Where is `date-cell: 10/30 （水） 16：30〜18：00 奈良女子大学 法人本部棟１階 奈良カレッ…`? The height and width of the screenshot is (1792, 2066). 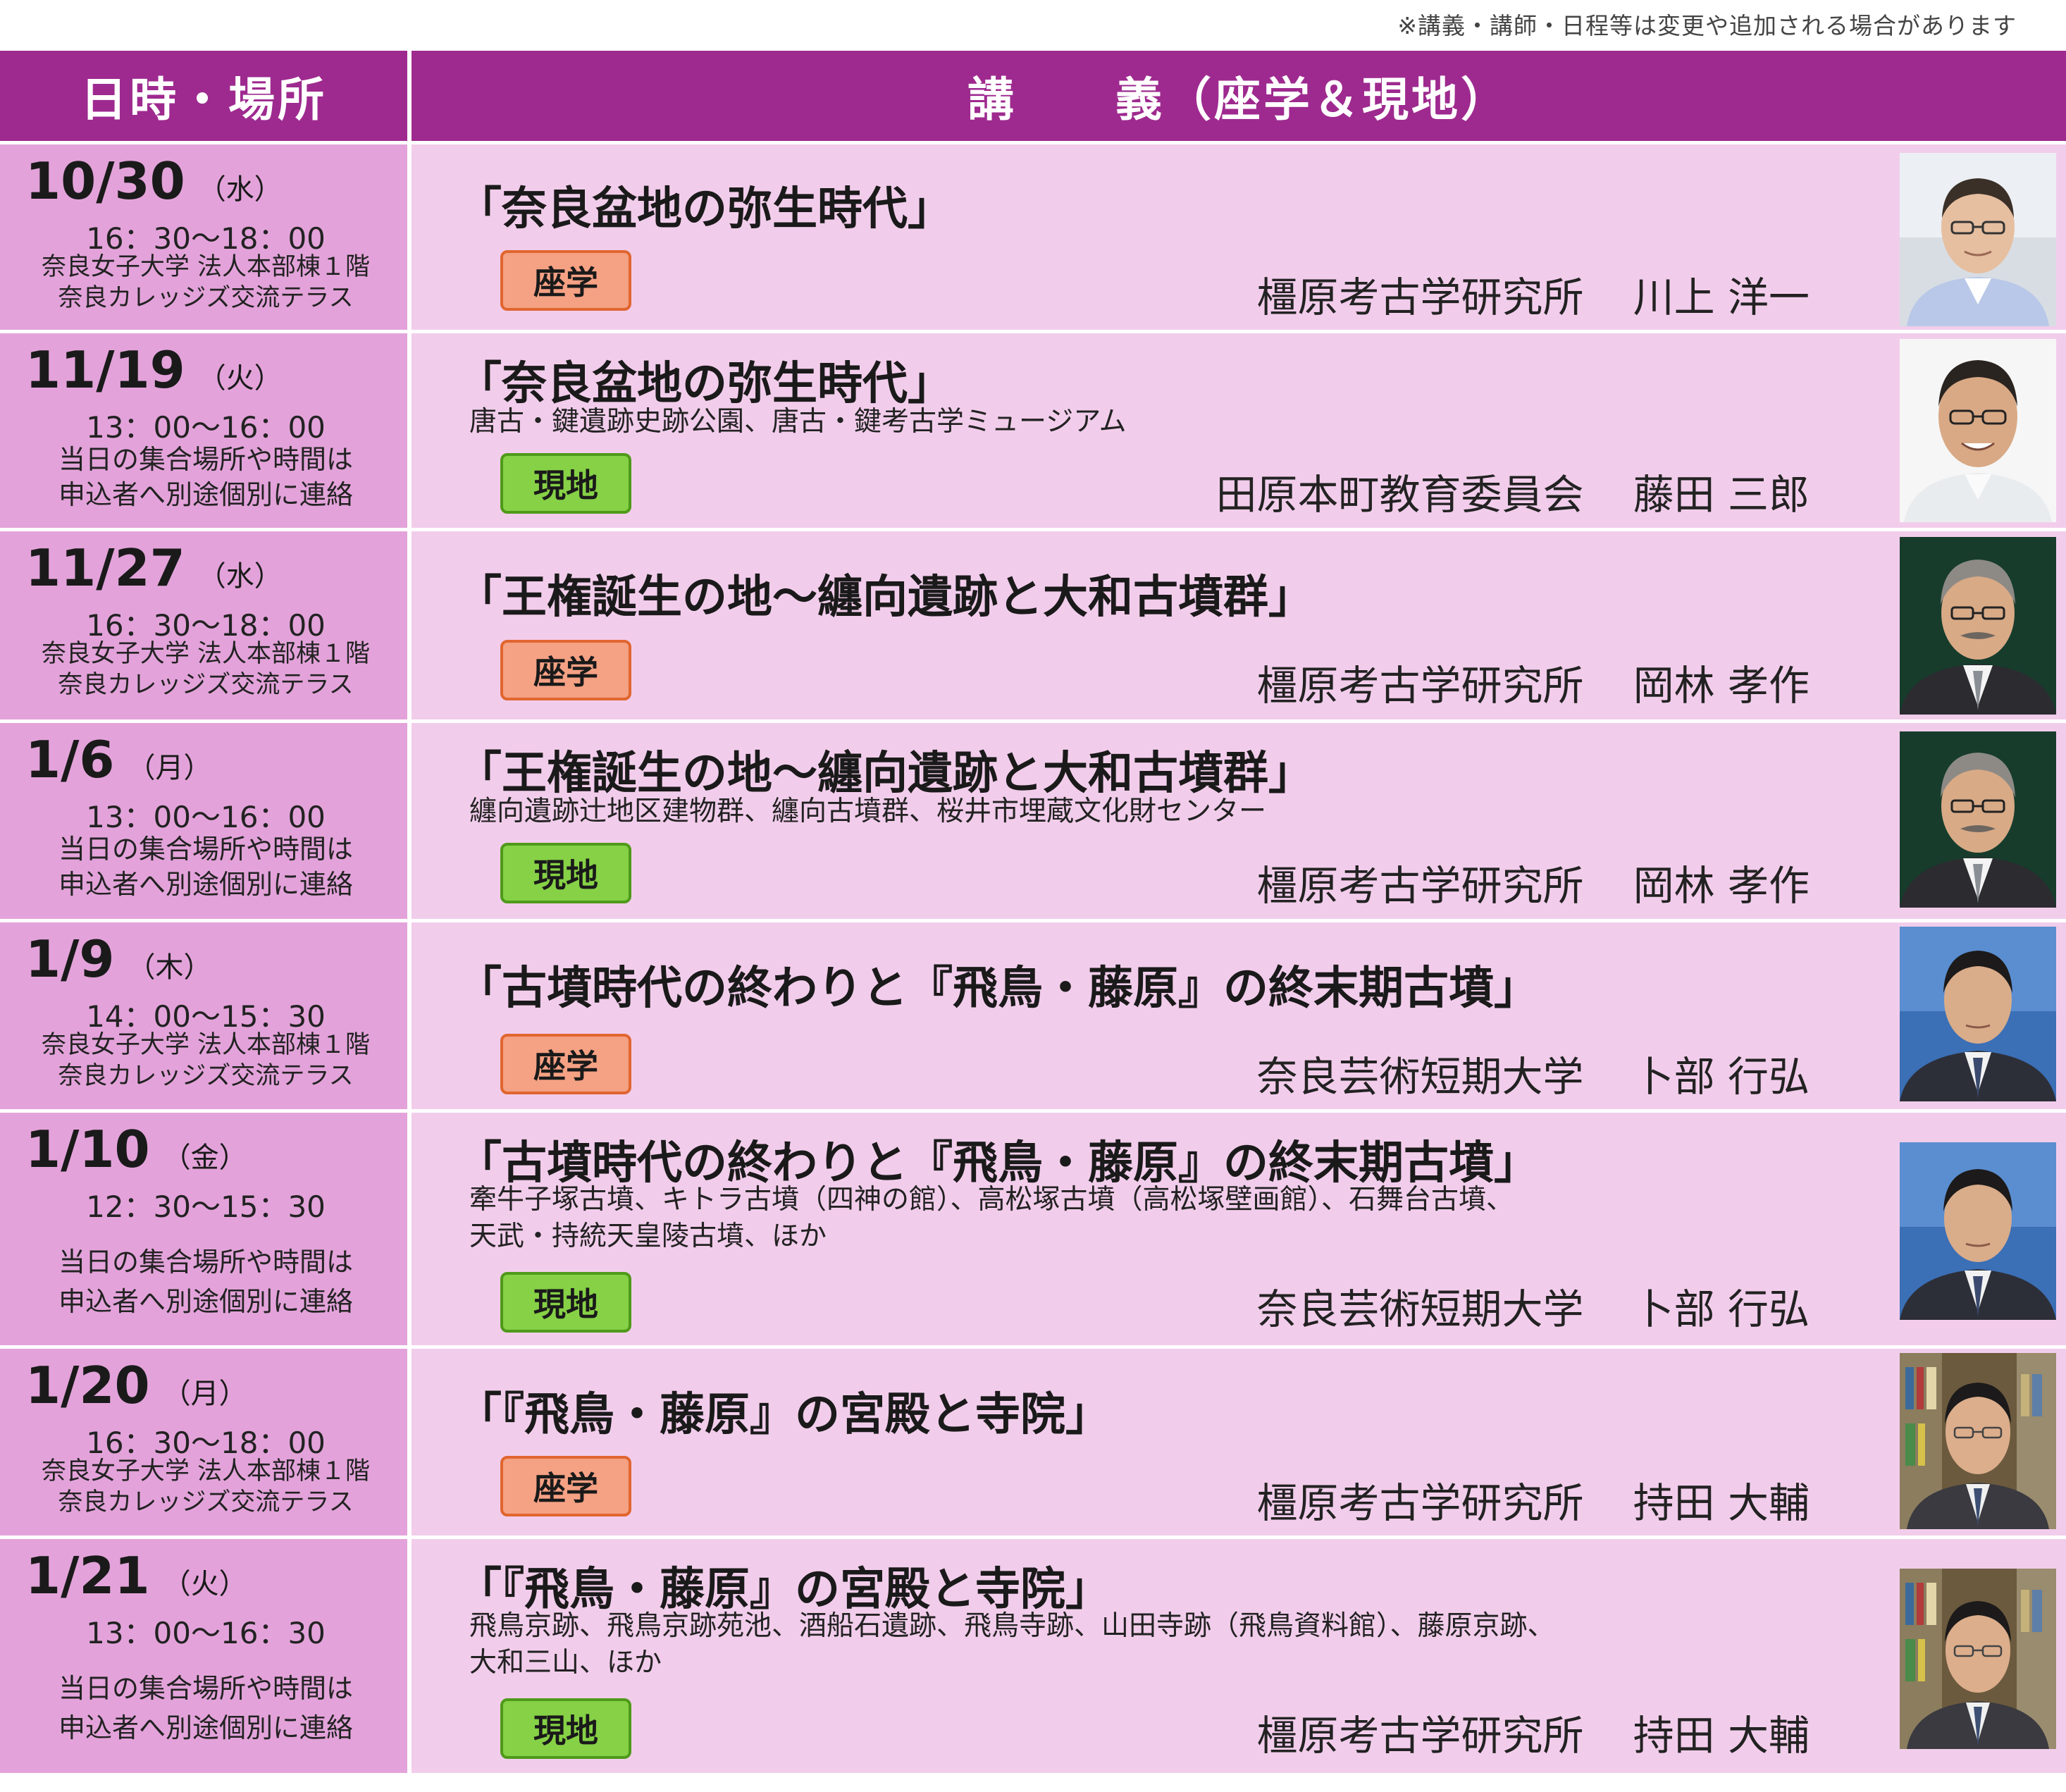 date-cell: 10/30 （水） 16：30〜18：00 奈良女子大学 法人本部棟１階 奈良カレッ… is located at coordinates (206, 237).